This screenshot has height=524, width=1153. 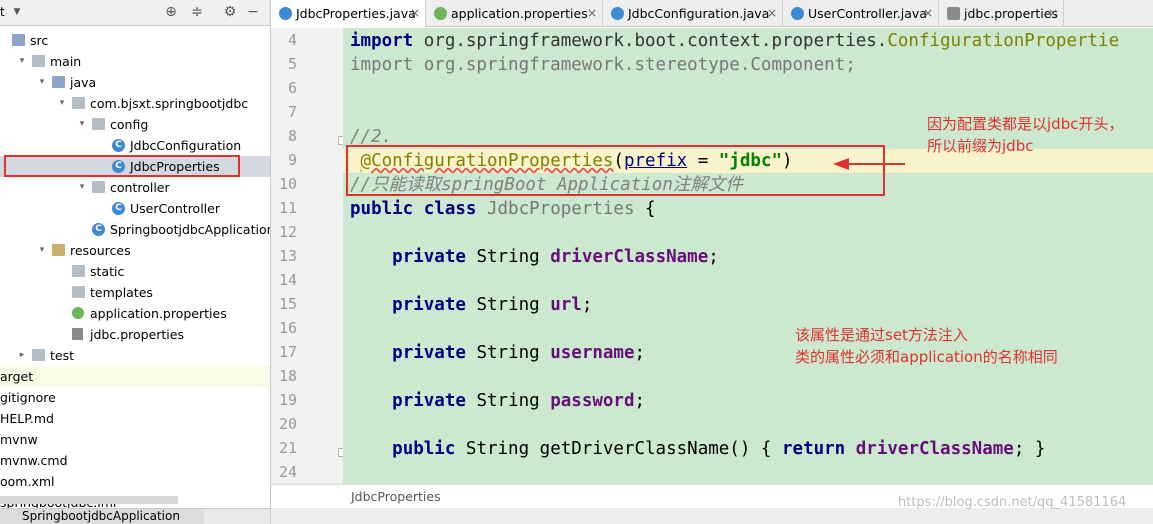 What do you see at coordinates (1025, 124) in the screenshot?
I see `note-prefix-line1: 因为配置类都是以jdbc开头，` at bounding box center [1025, 124].